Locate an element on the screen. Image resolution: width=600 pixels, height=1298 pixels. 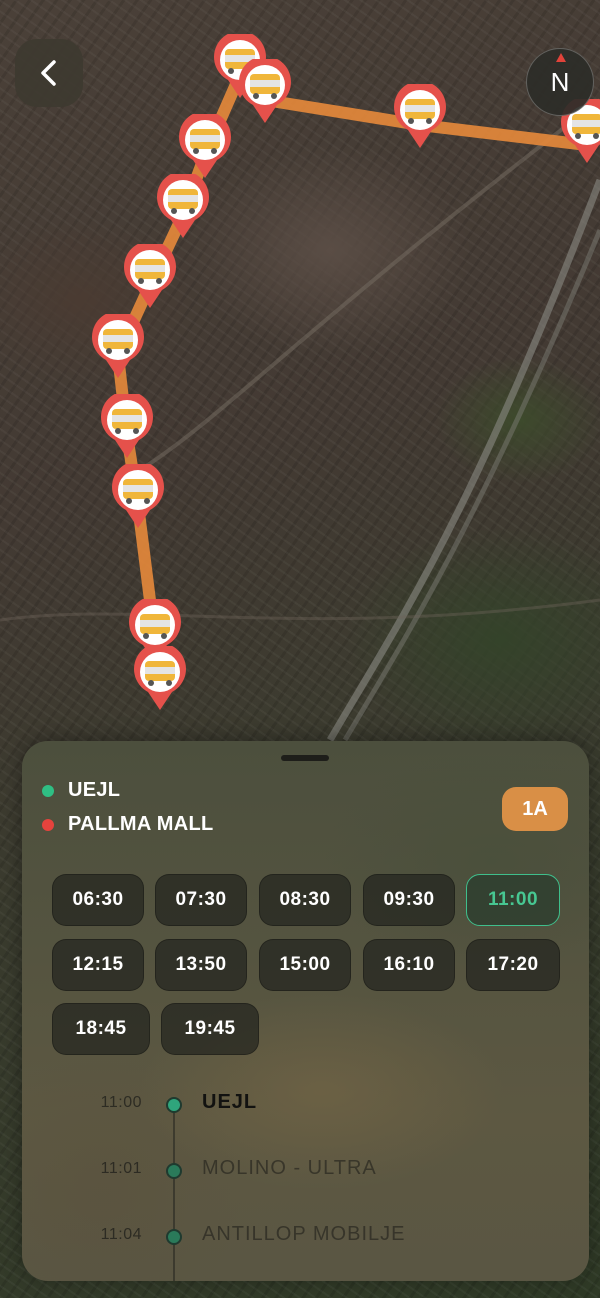
origin-stop-name: UEJL is located at coordinates (94, 790).